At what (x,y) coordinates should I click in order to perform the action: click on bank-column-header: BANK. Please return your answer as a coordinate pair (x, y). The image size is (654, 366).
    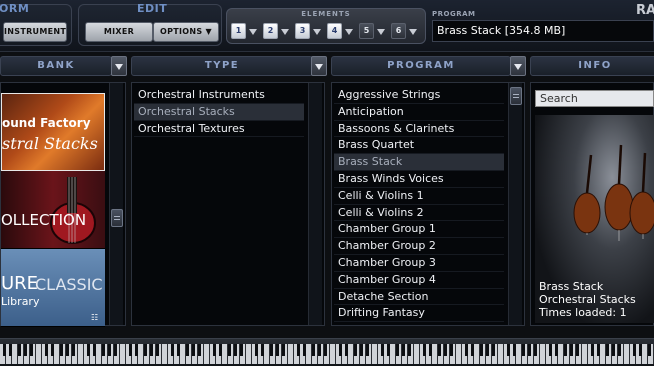
    Looking at the image, I should click on (56, 66).